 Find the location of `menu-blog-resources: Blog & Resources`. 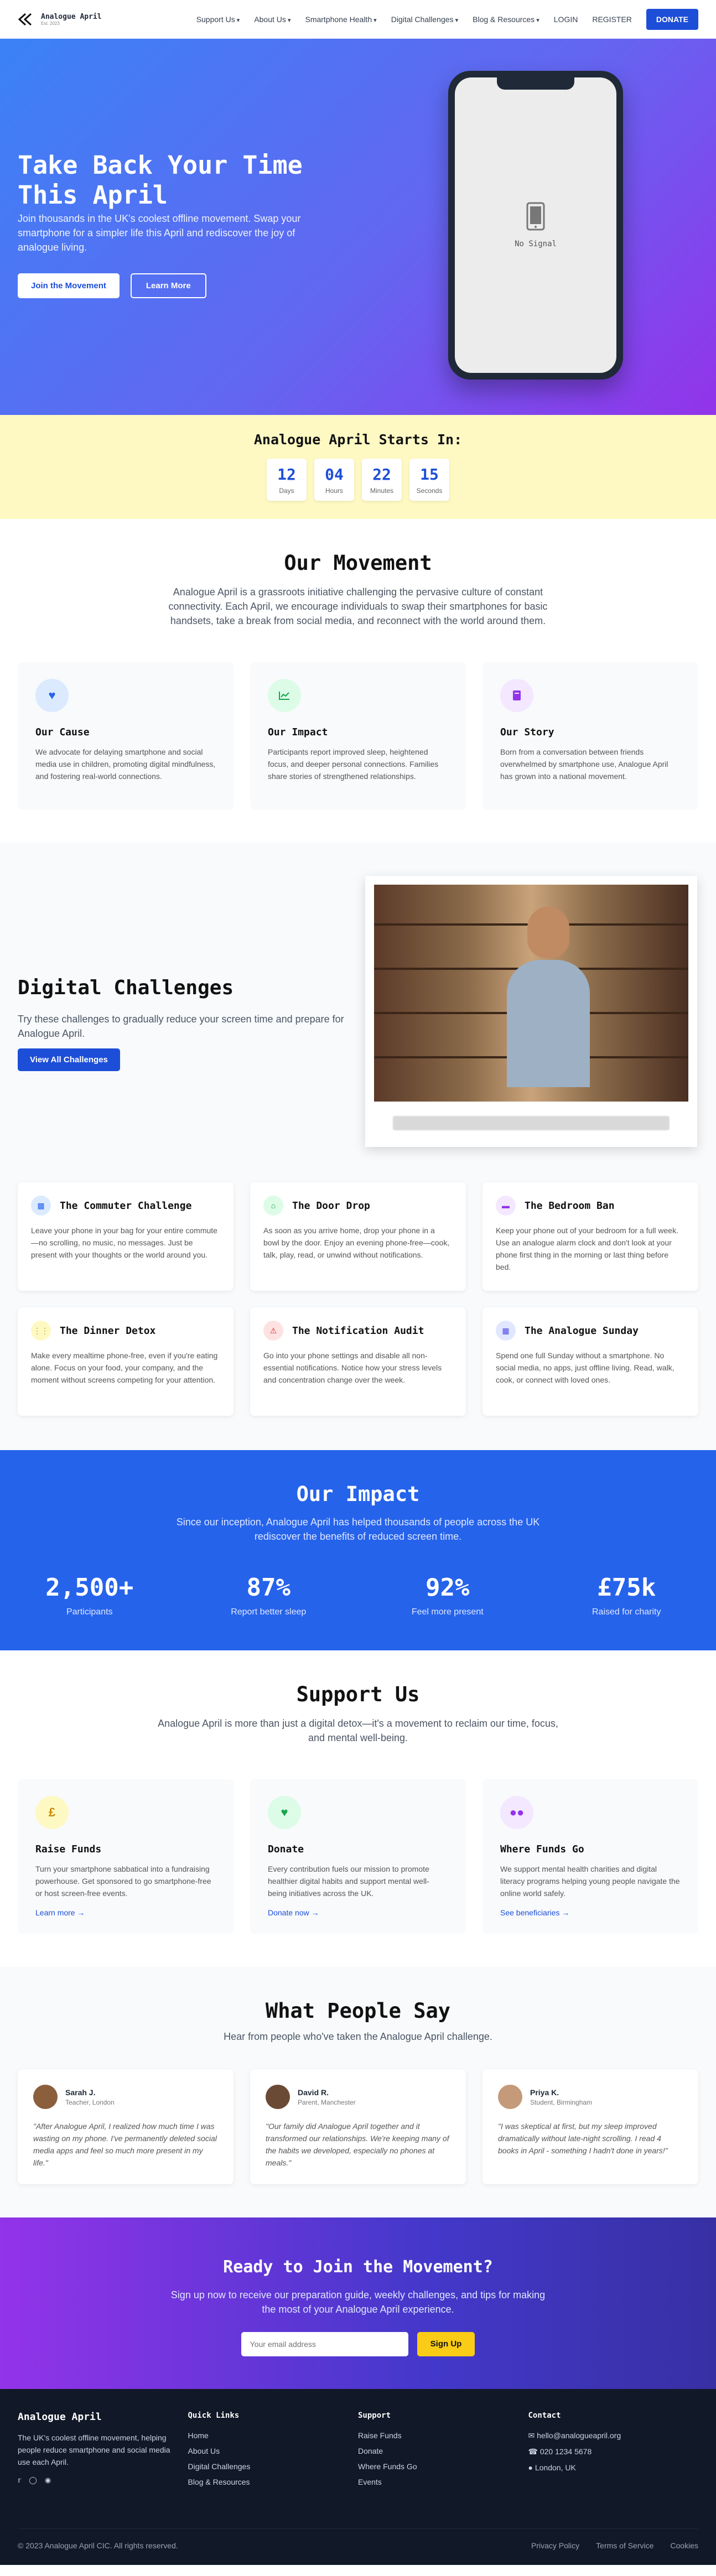

menu-blog-resources: Blog & Resources is located at coordinates (506, 20).